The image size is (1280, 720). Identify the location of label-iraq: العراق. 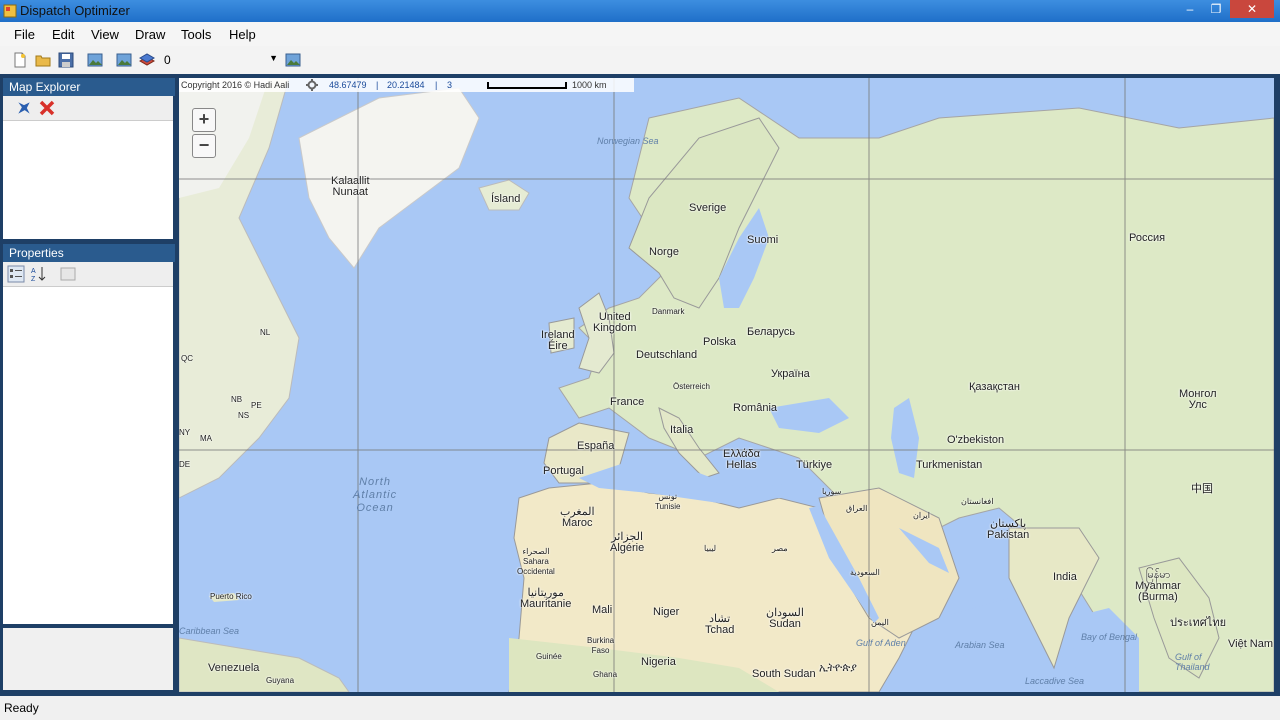
(857, 508).